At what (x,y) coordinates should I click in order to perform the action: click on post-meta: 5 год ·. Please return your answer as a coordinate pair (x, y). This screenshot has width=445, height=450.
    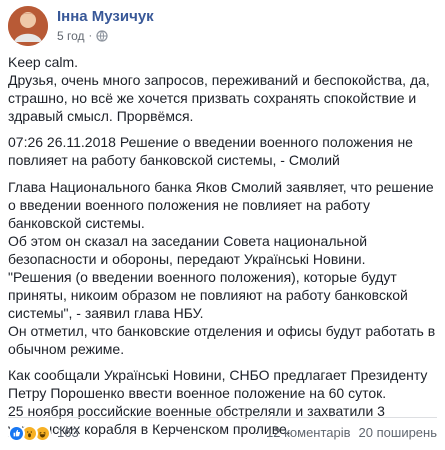
    Looking at the image, I should click on (82, 36).